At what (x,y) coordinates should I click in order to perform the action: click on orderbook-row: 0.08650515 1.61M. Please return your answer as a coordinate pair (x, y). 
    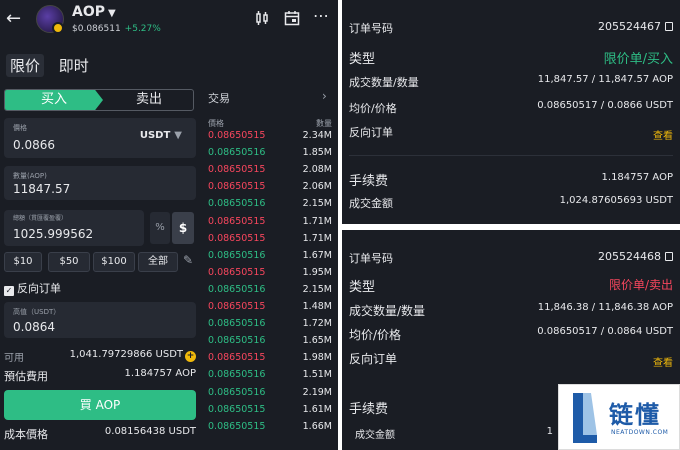
    Looking at the image, I should click on (270, 412).